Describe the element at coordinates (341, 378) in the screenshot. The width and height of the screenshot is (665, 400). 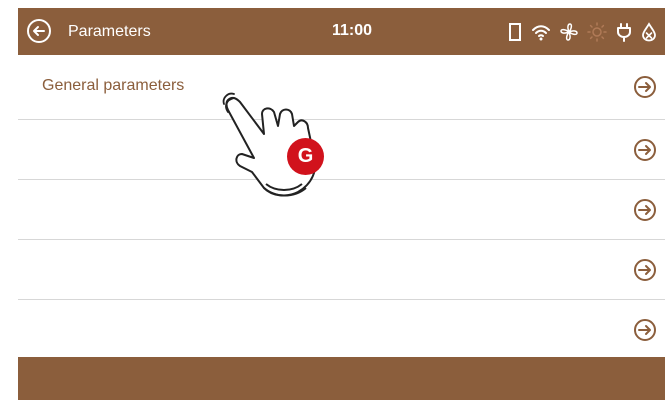
I see `bottom-bar` at that location.